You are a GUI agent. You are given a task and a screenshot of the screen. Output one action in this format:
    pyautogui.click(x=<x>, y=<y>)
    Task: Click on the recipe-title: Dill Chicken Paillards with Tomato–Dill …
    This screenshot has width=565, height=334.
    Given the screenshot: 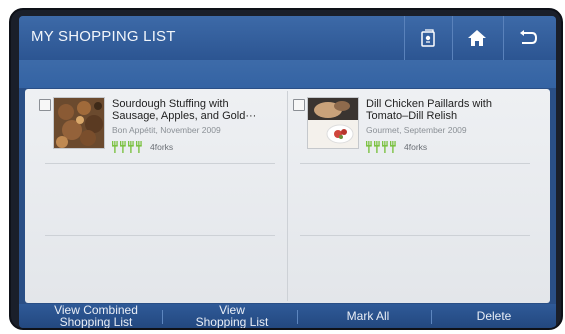 What is the action you would take?
    pyautogui.click(x=429, y=110)
    